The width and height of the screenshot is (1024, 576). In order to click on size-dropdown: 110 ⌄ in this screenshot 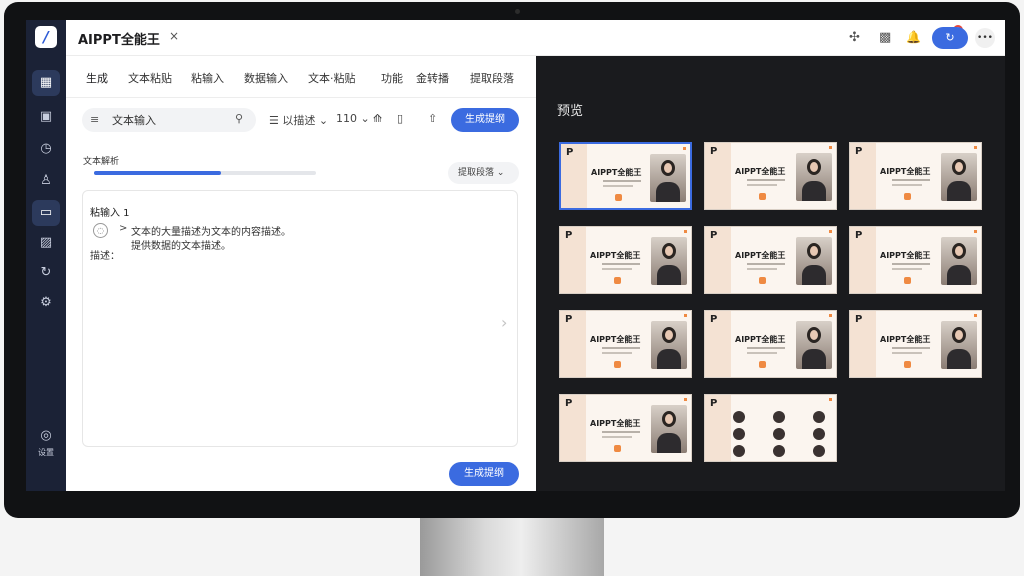, I will do `click(353, 118)`.